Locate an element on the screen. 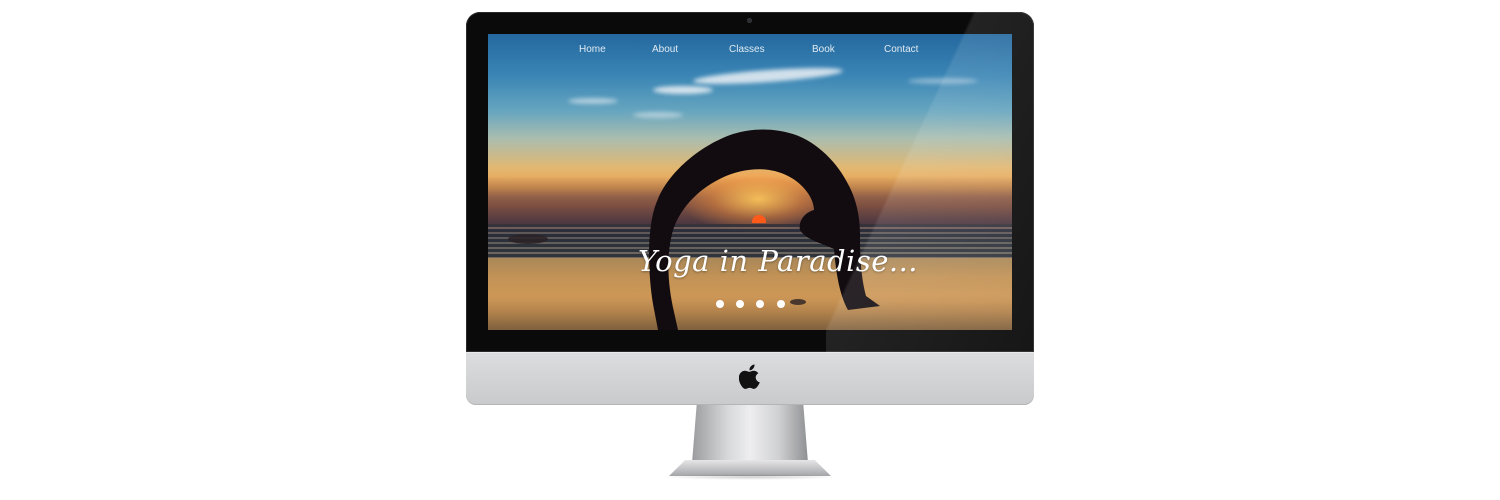 This screenshot has width=1500, height=500. monitor-chin is located at coordinates (750, 378).